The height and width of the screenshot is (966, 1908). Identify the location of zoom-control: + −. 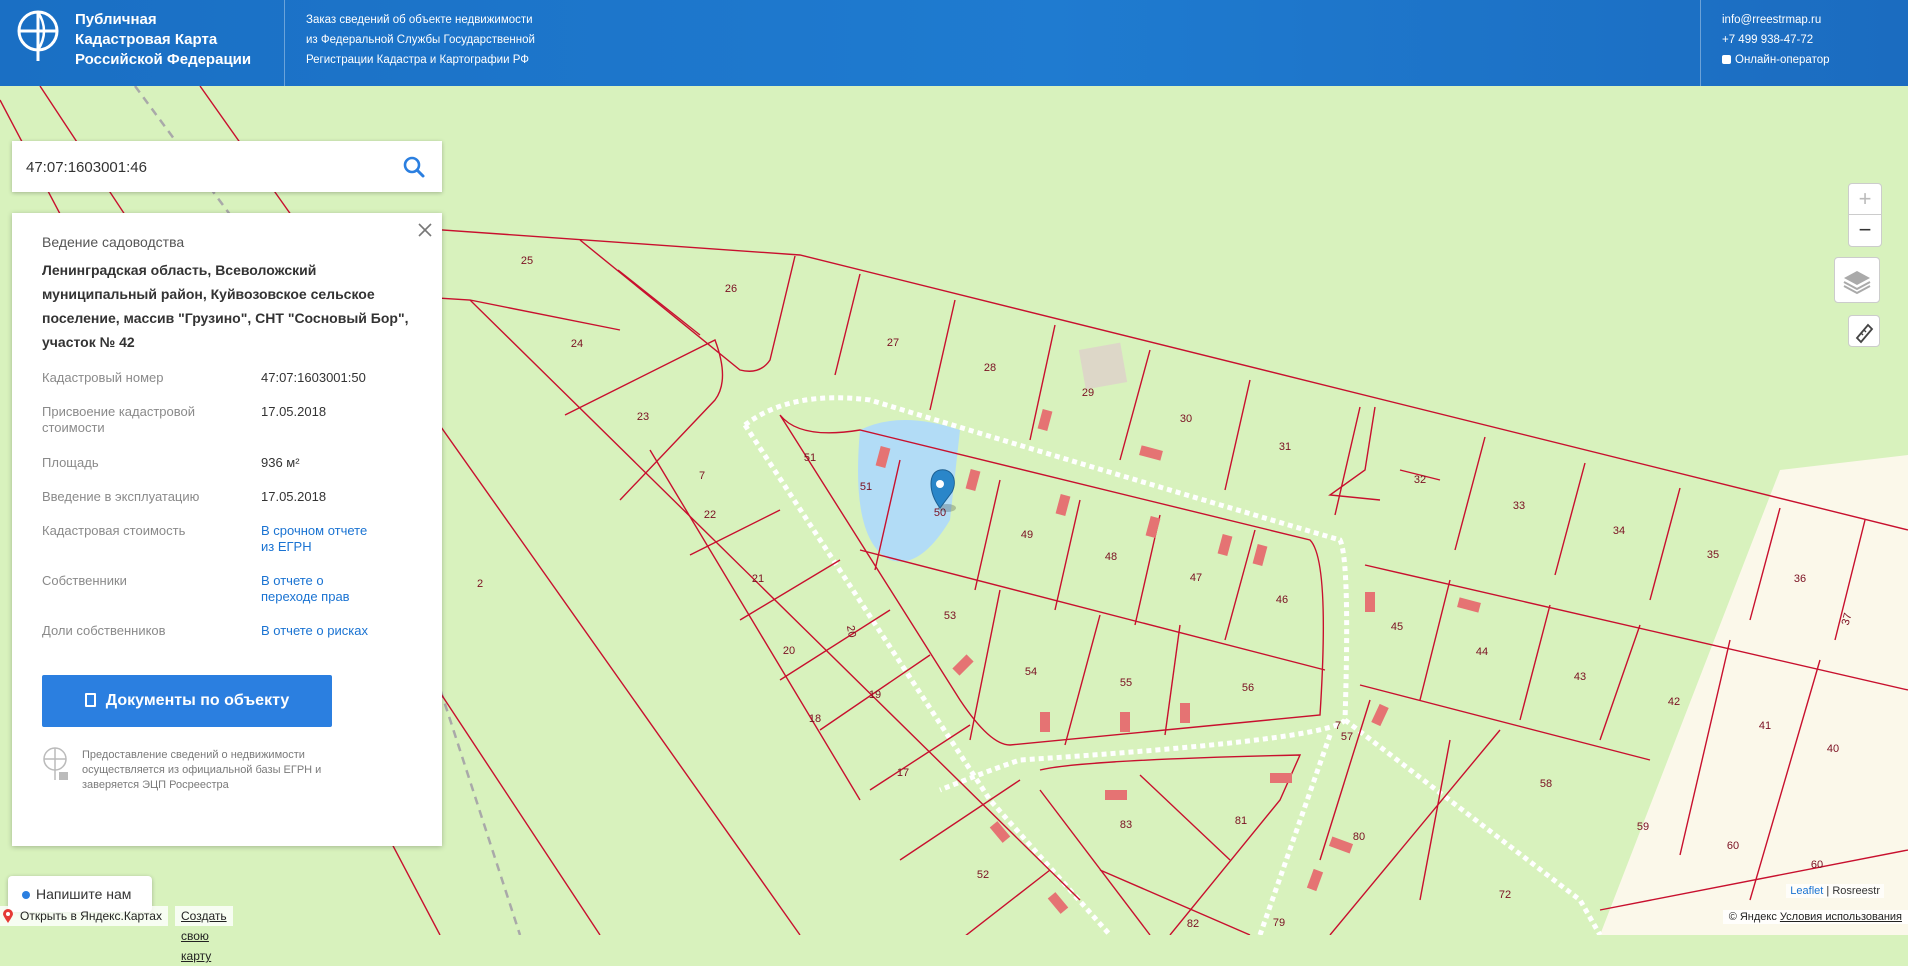
(1865, 215).